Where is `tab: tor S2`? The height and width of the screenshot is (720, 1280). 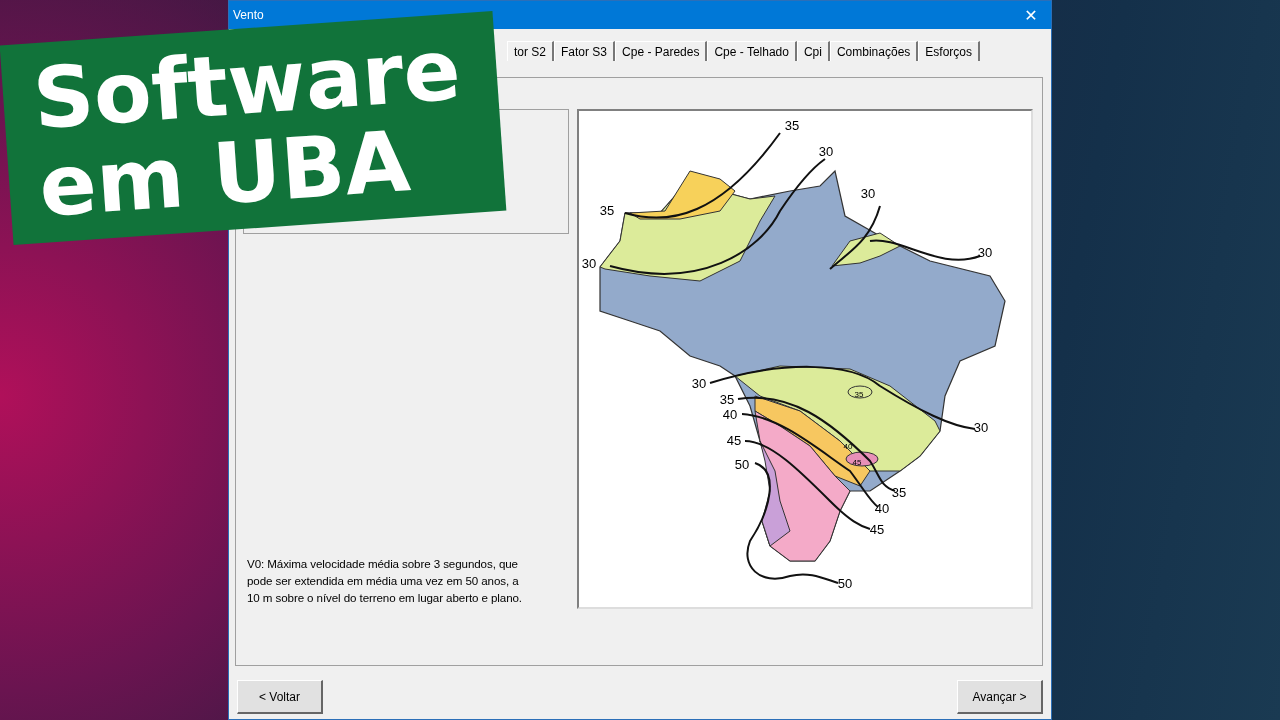
tab: tor S2 is located at coordinates (530, 51).